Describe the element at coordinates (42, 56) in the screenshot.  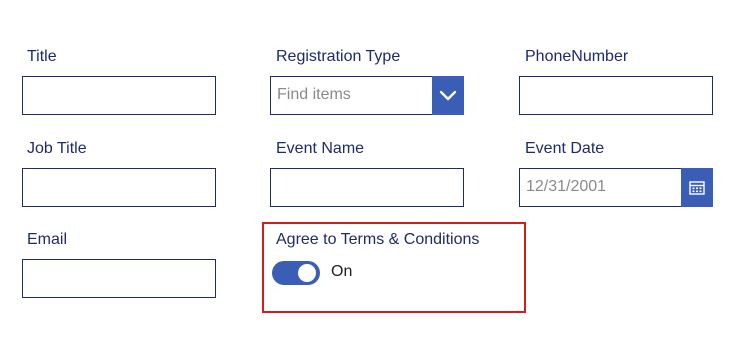
I see `title-label: Title` at that location.